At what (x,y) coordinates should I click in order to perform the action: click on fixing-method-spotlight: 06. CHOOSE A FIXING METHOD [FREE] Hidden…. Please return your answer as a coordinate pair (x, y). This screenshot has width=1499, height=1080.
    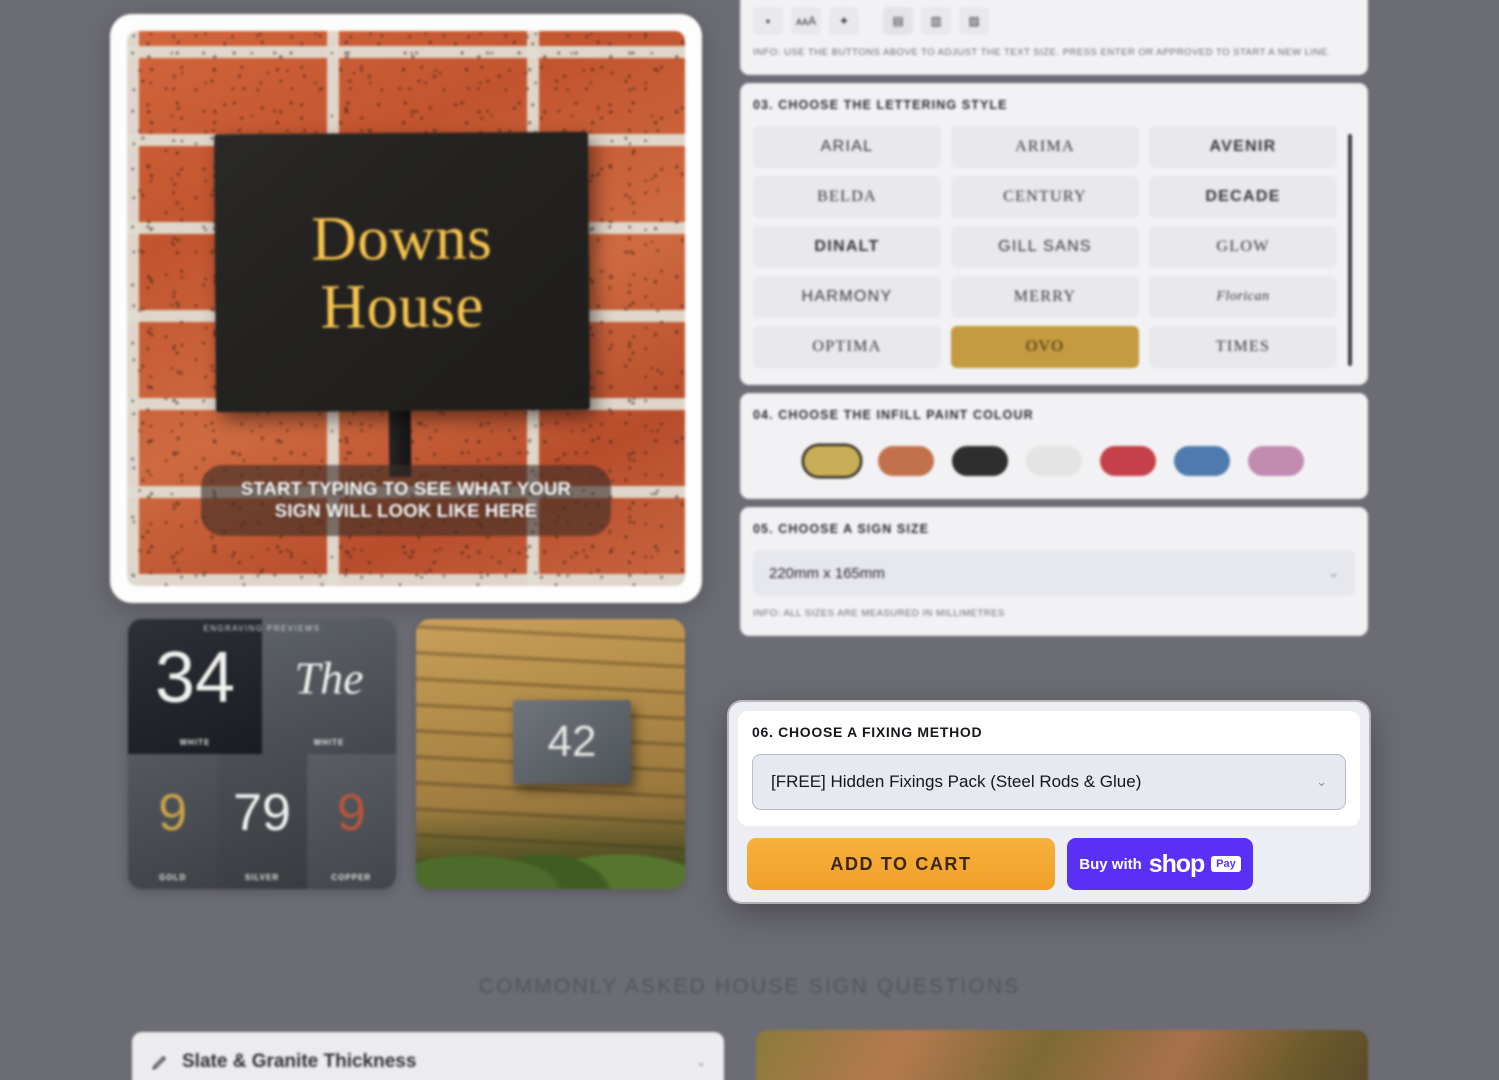
    Looking at the image, I should click on (1049, 802).